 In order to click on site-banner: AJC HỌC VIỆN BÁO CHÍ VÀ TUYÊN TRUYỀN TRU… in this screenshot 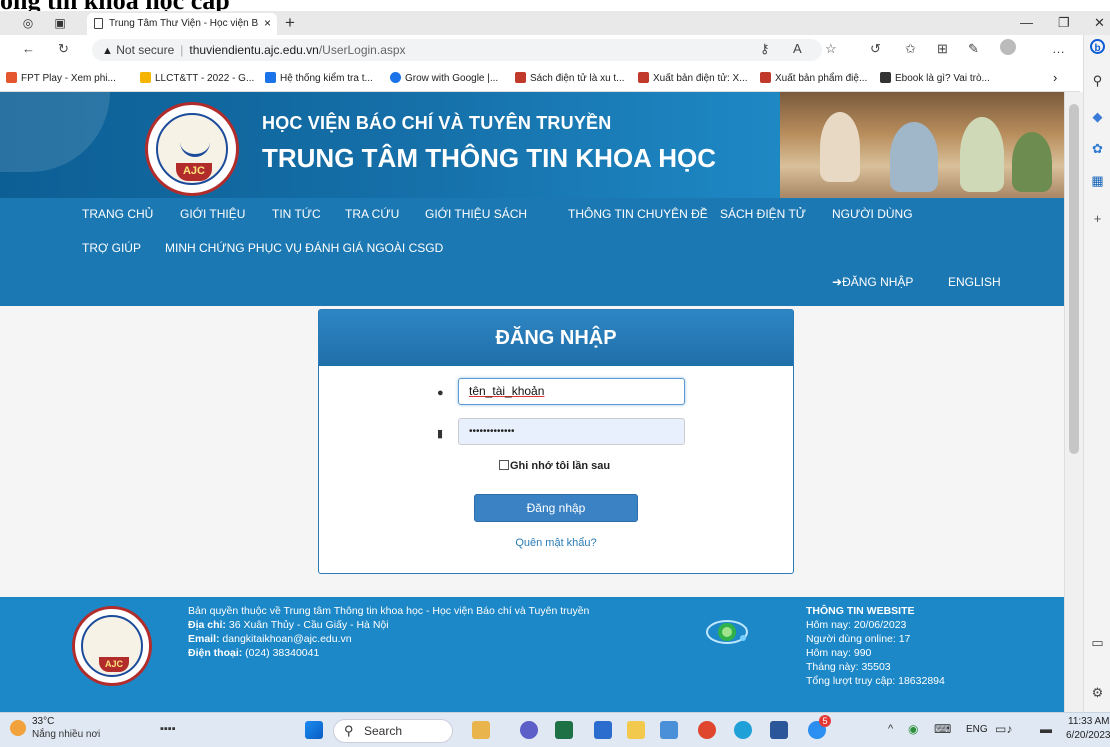, I will do `click(532, 145)`.